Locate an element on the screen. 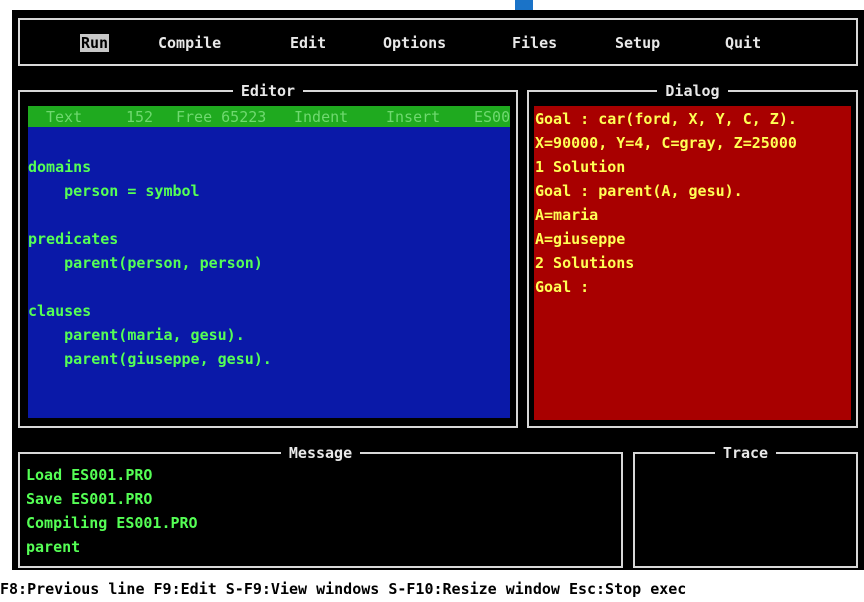  menu-setup: Setup is located at coordinates (637, 43).